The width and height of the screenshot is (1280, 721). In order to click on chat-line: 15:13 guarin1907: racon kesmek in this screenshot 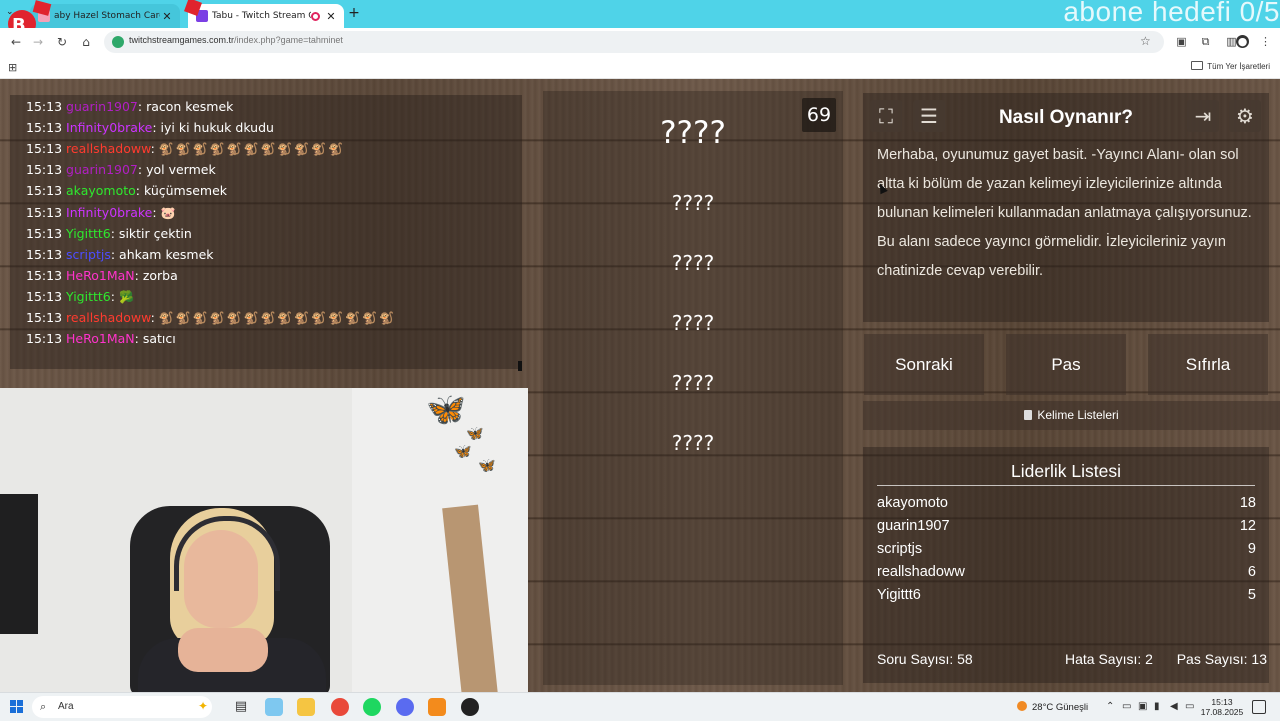, I will do `click(129, 109)`.